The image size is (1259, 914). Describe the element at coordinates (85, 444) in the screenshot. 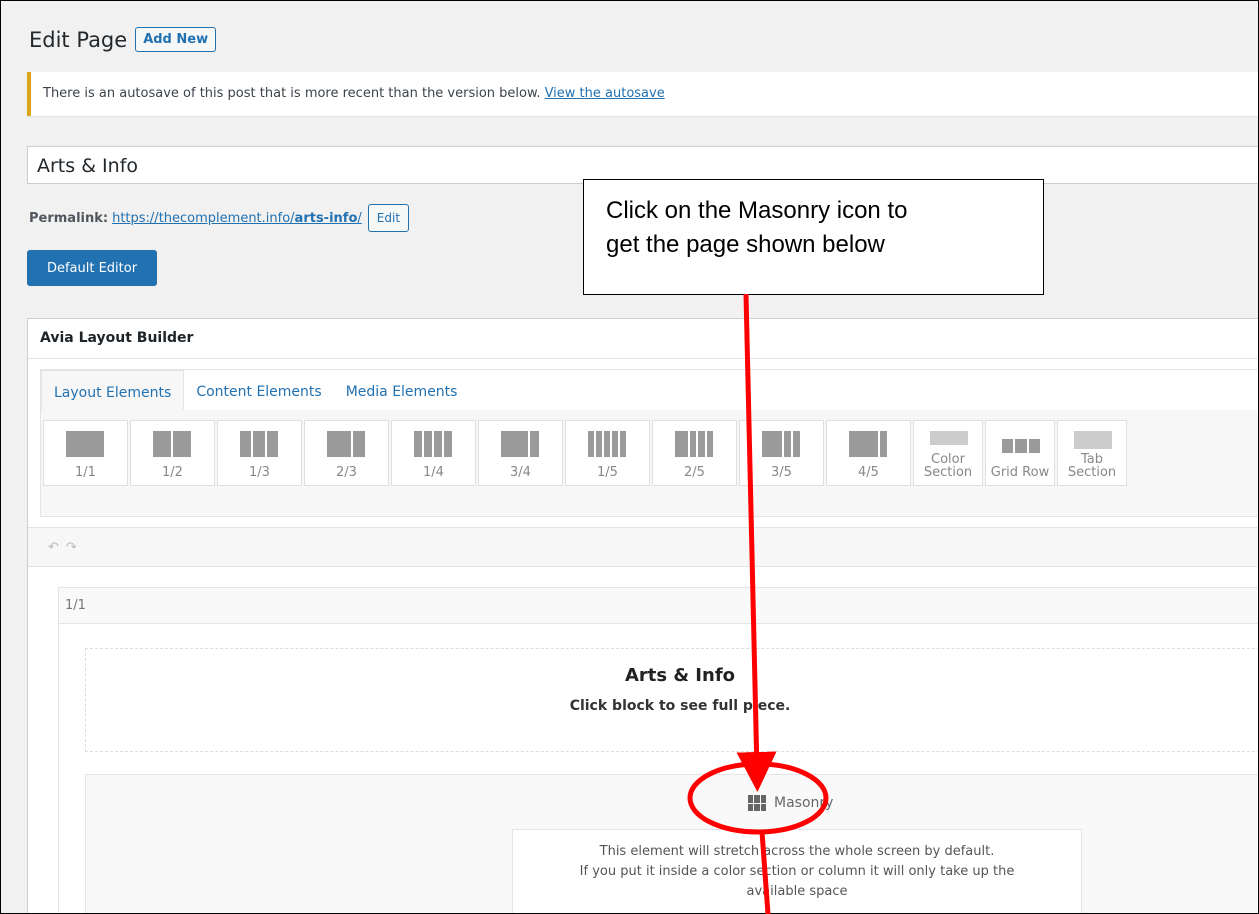

I see `column-1-1-icon` at that location.